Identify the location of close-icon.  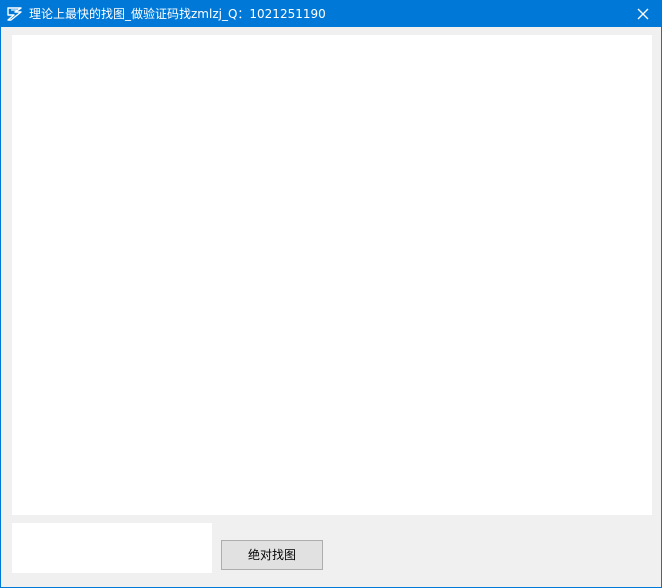
(643, 14).